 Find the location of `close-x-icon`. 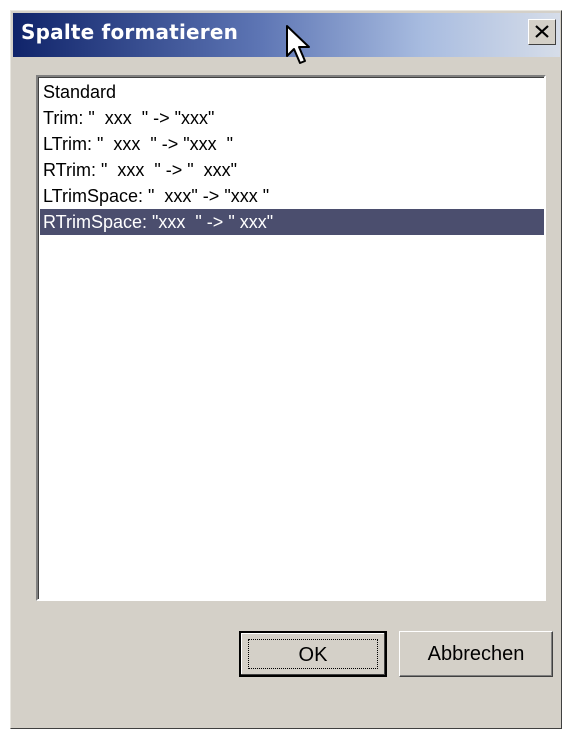

close-x-icon is located at coordinates (542, 31).